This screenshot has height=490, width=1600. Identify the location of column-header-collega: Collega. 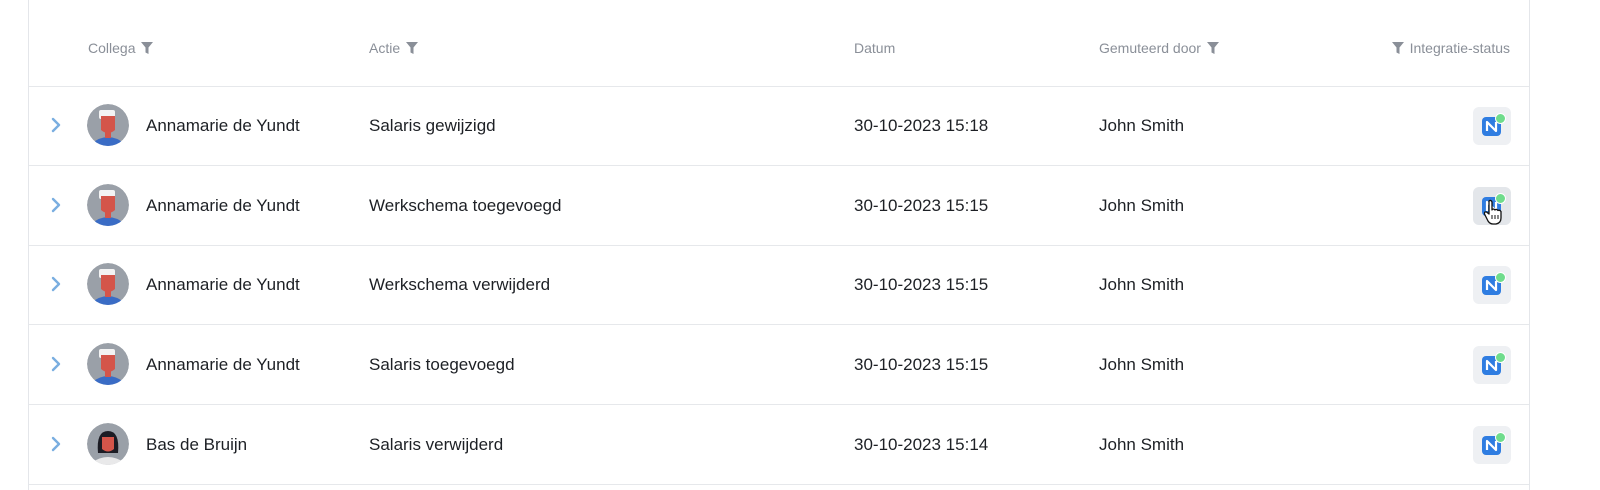
(121, 48).